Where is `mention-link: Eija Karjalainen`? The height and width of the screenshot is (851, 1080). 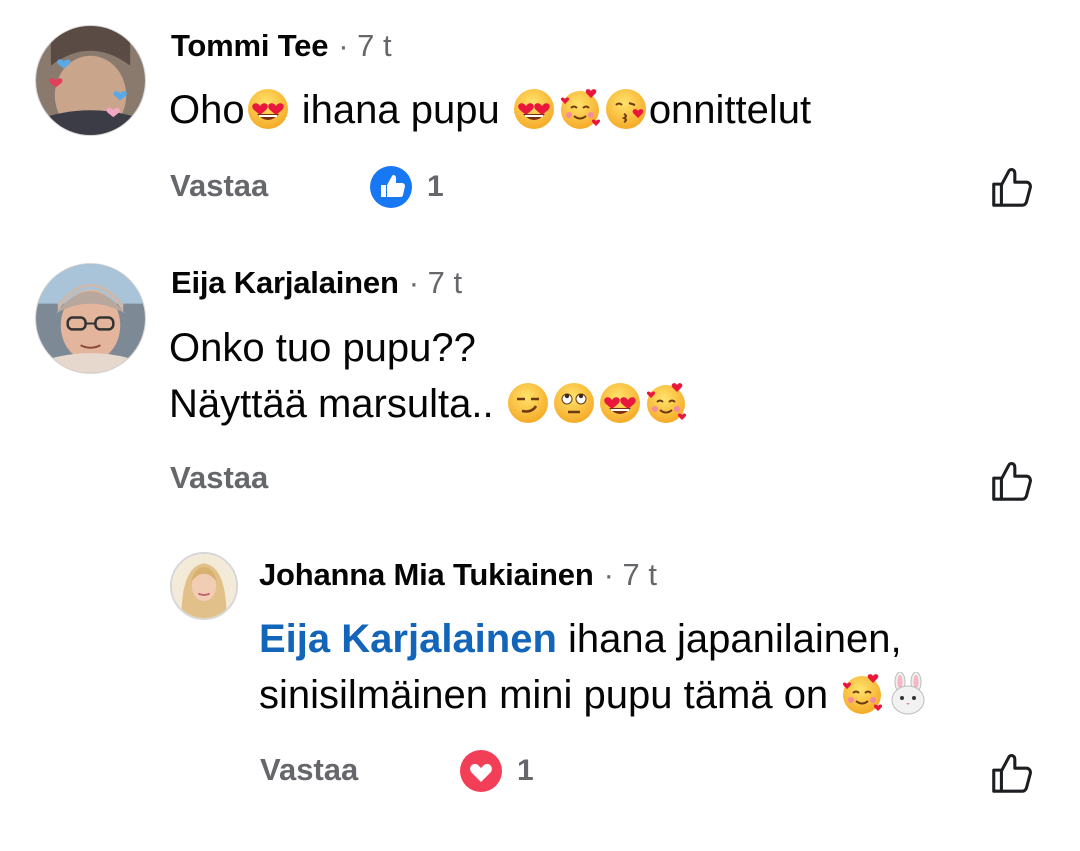
mention-link: Eija Karjalainen is located at coordinates (408, 639).